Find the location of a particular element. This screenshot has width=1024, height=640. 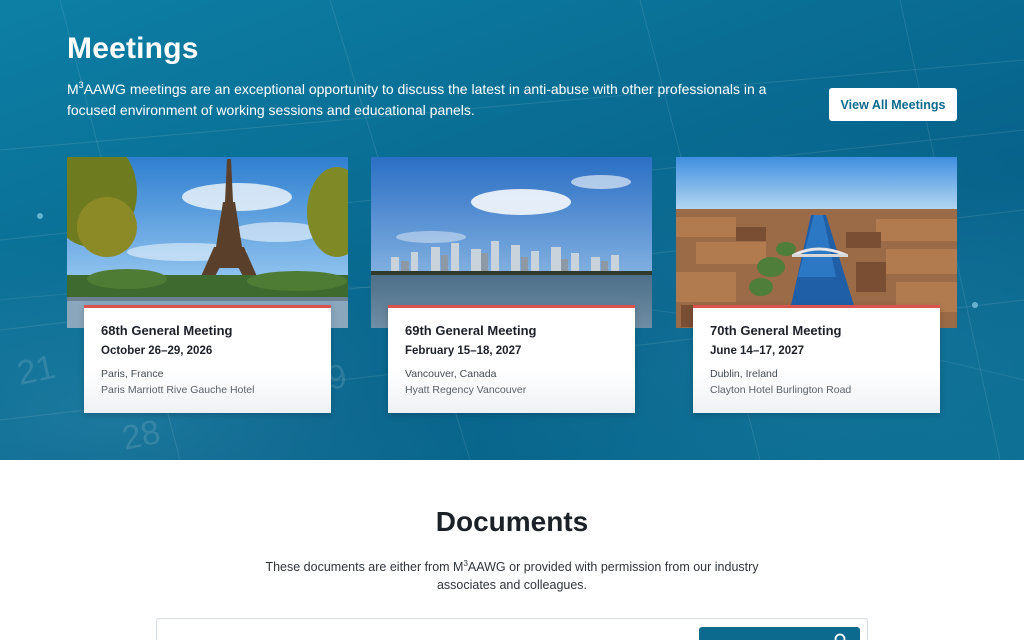

meetings-description-part: M is located at coordinates (73, 89).